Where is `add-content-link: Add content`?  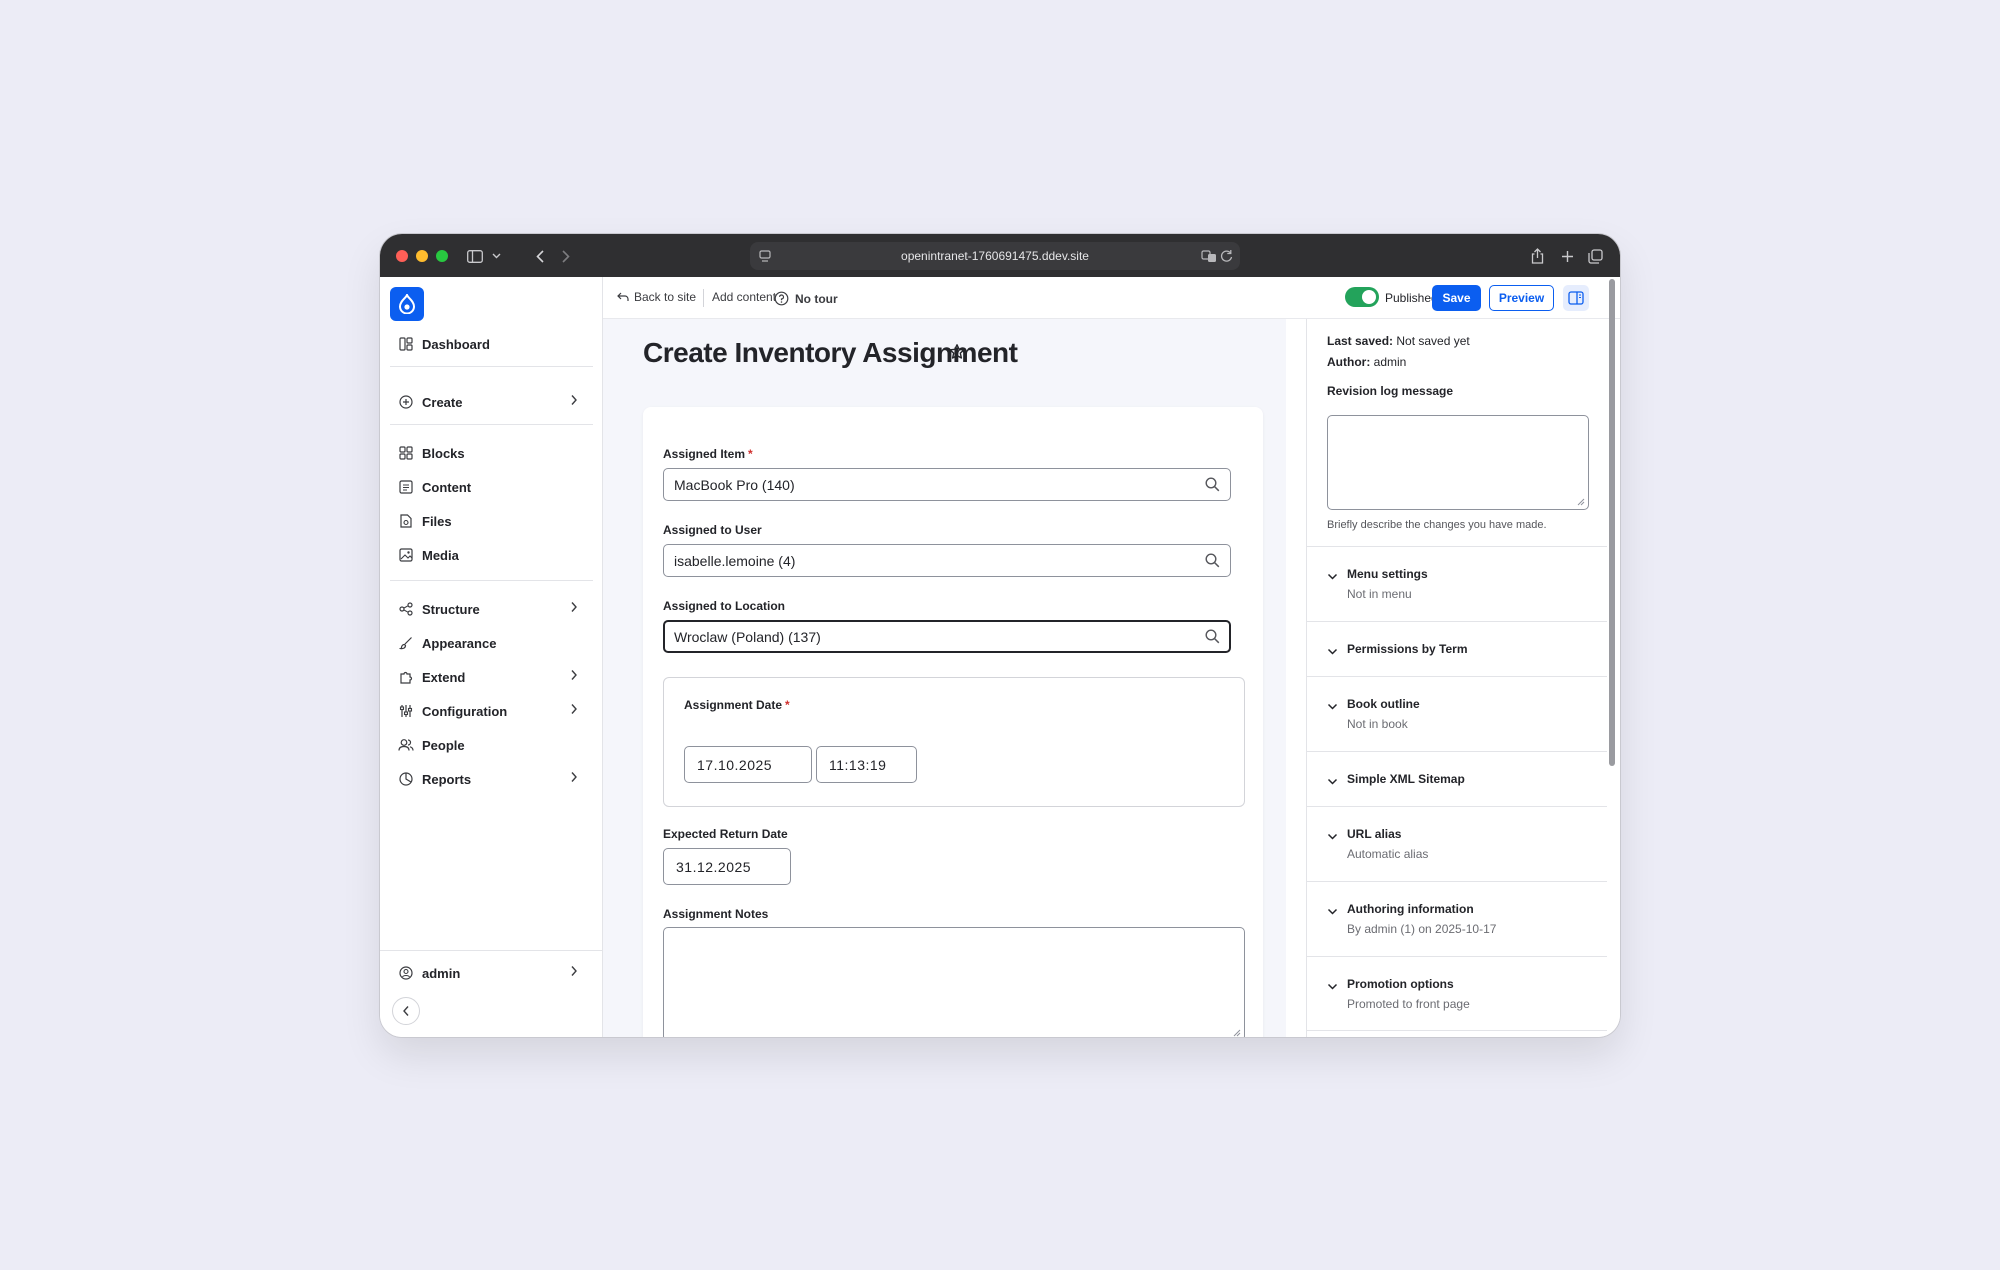 add-content-link: Add content is located at coordinates (744, 297).